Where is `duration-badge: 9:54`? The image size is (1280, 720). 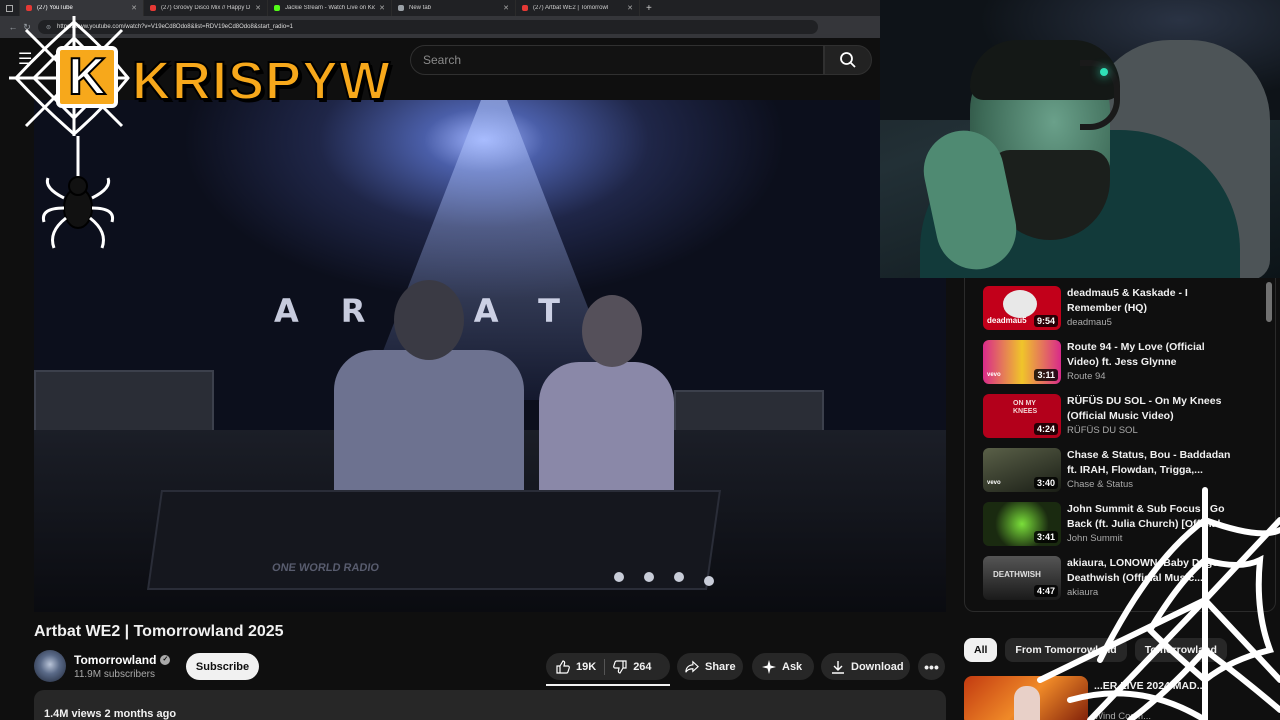 duration-badge: 9:54 is located at coordinates (1045, 321).